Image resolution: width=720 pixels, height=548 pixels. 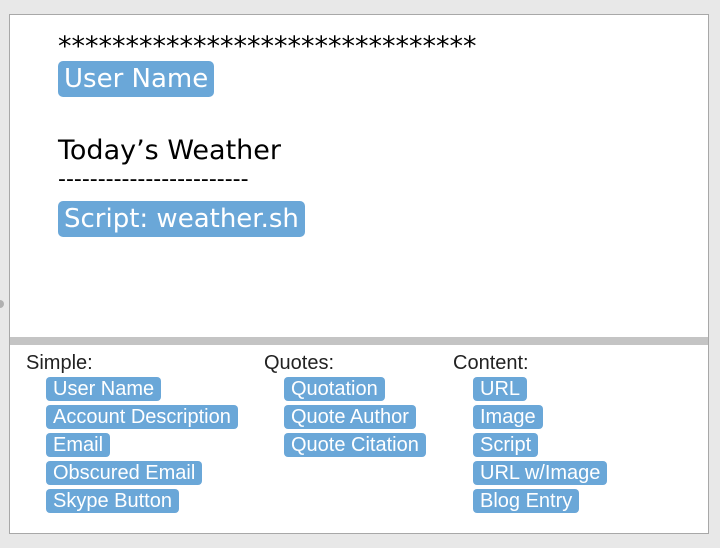 What do you see at coordinates (267, 46) in the screenshot?
I see `asterisk-line: *******************************` at bounding box center [267, 46].